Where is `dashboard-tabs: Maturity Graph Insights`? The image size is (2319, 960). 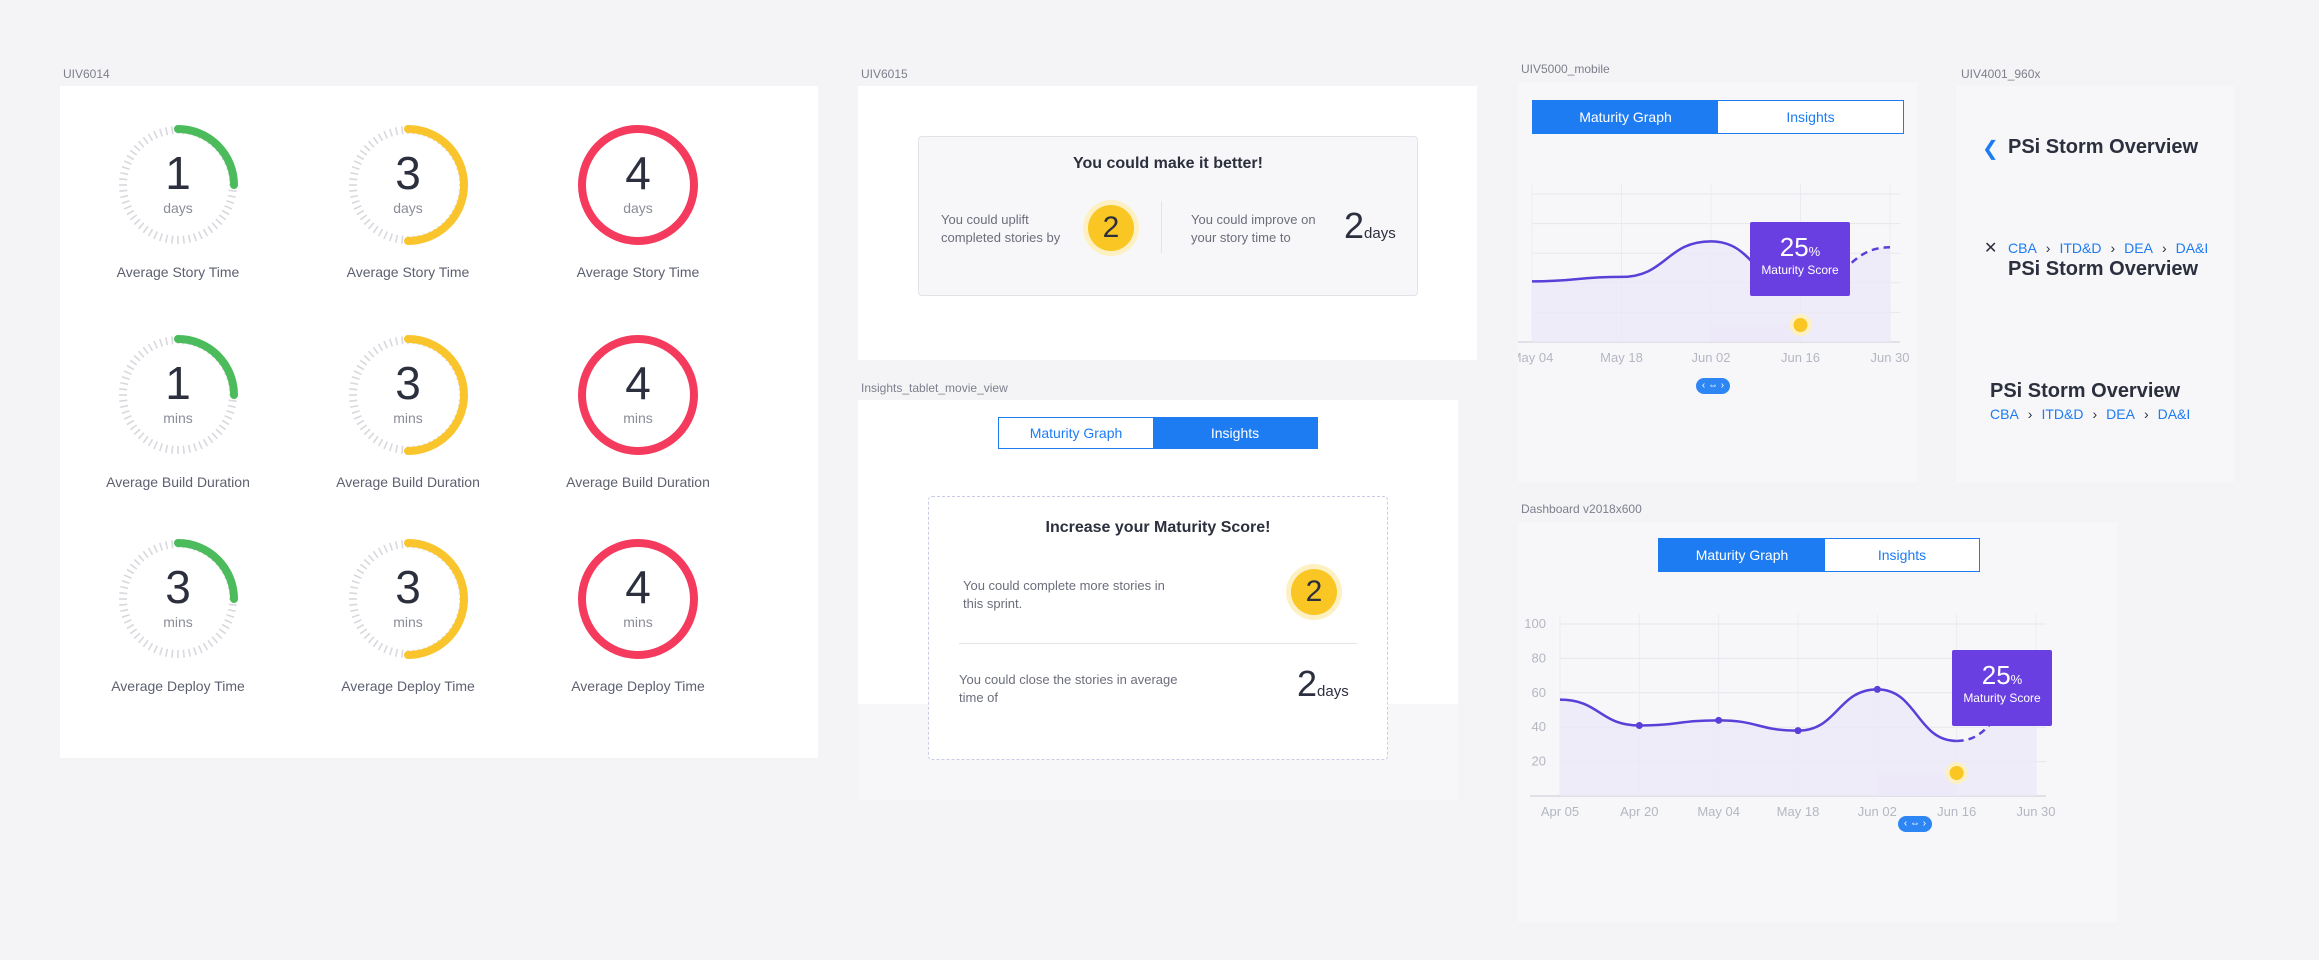 dashboard-tabs: Maturity Graph Insights is located at coordinates (1819, 555).